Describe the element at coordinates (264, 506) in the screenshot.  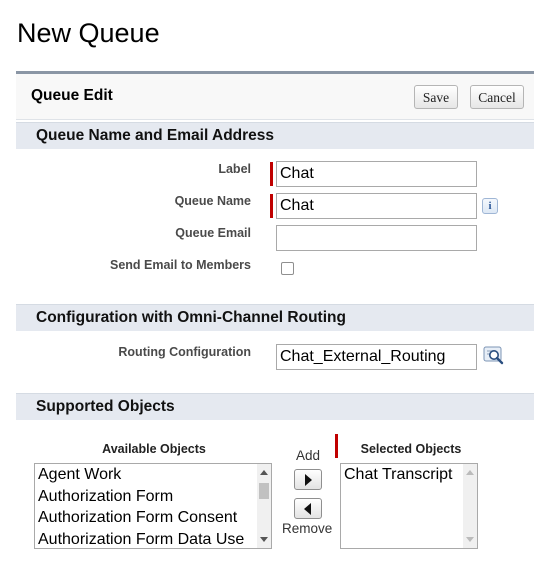
I see `available-scrollbar` at that location.